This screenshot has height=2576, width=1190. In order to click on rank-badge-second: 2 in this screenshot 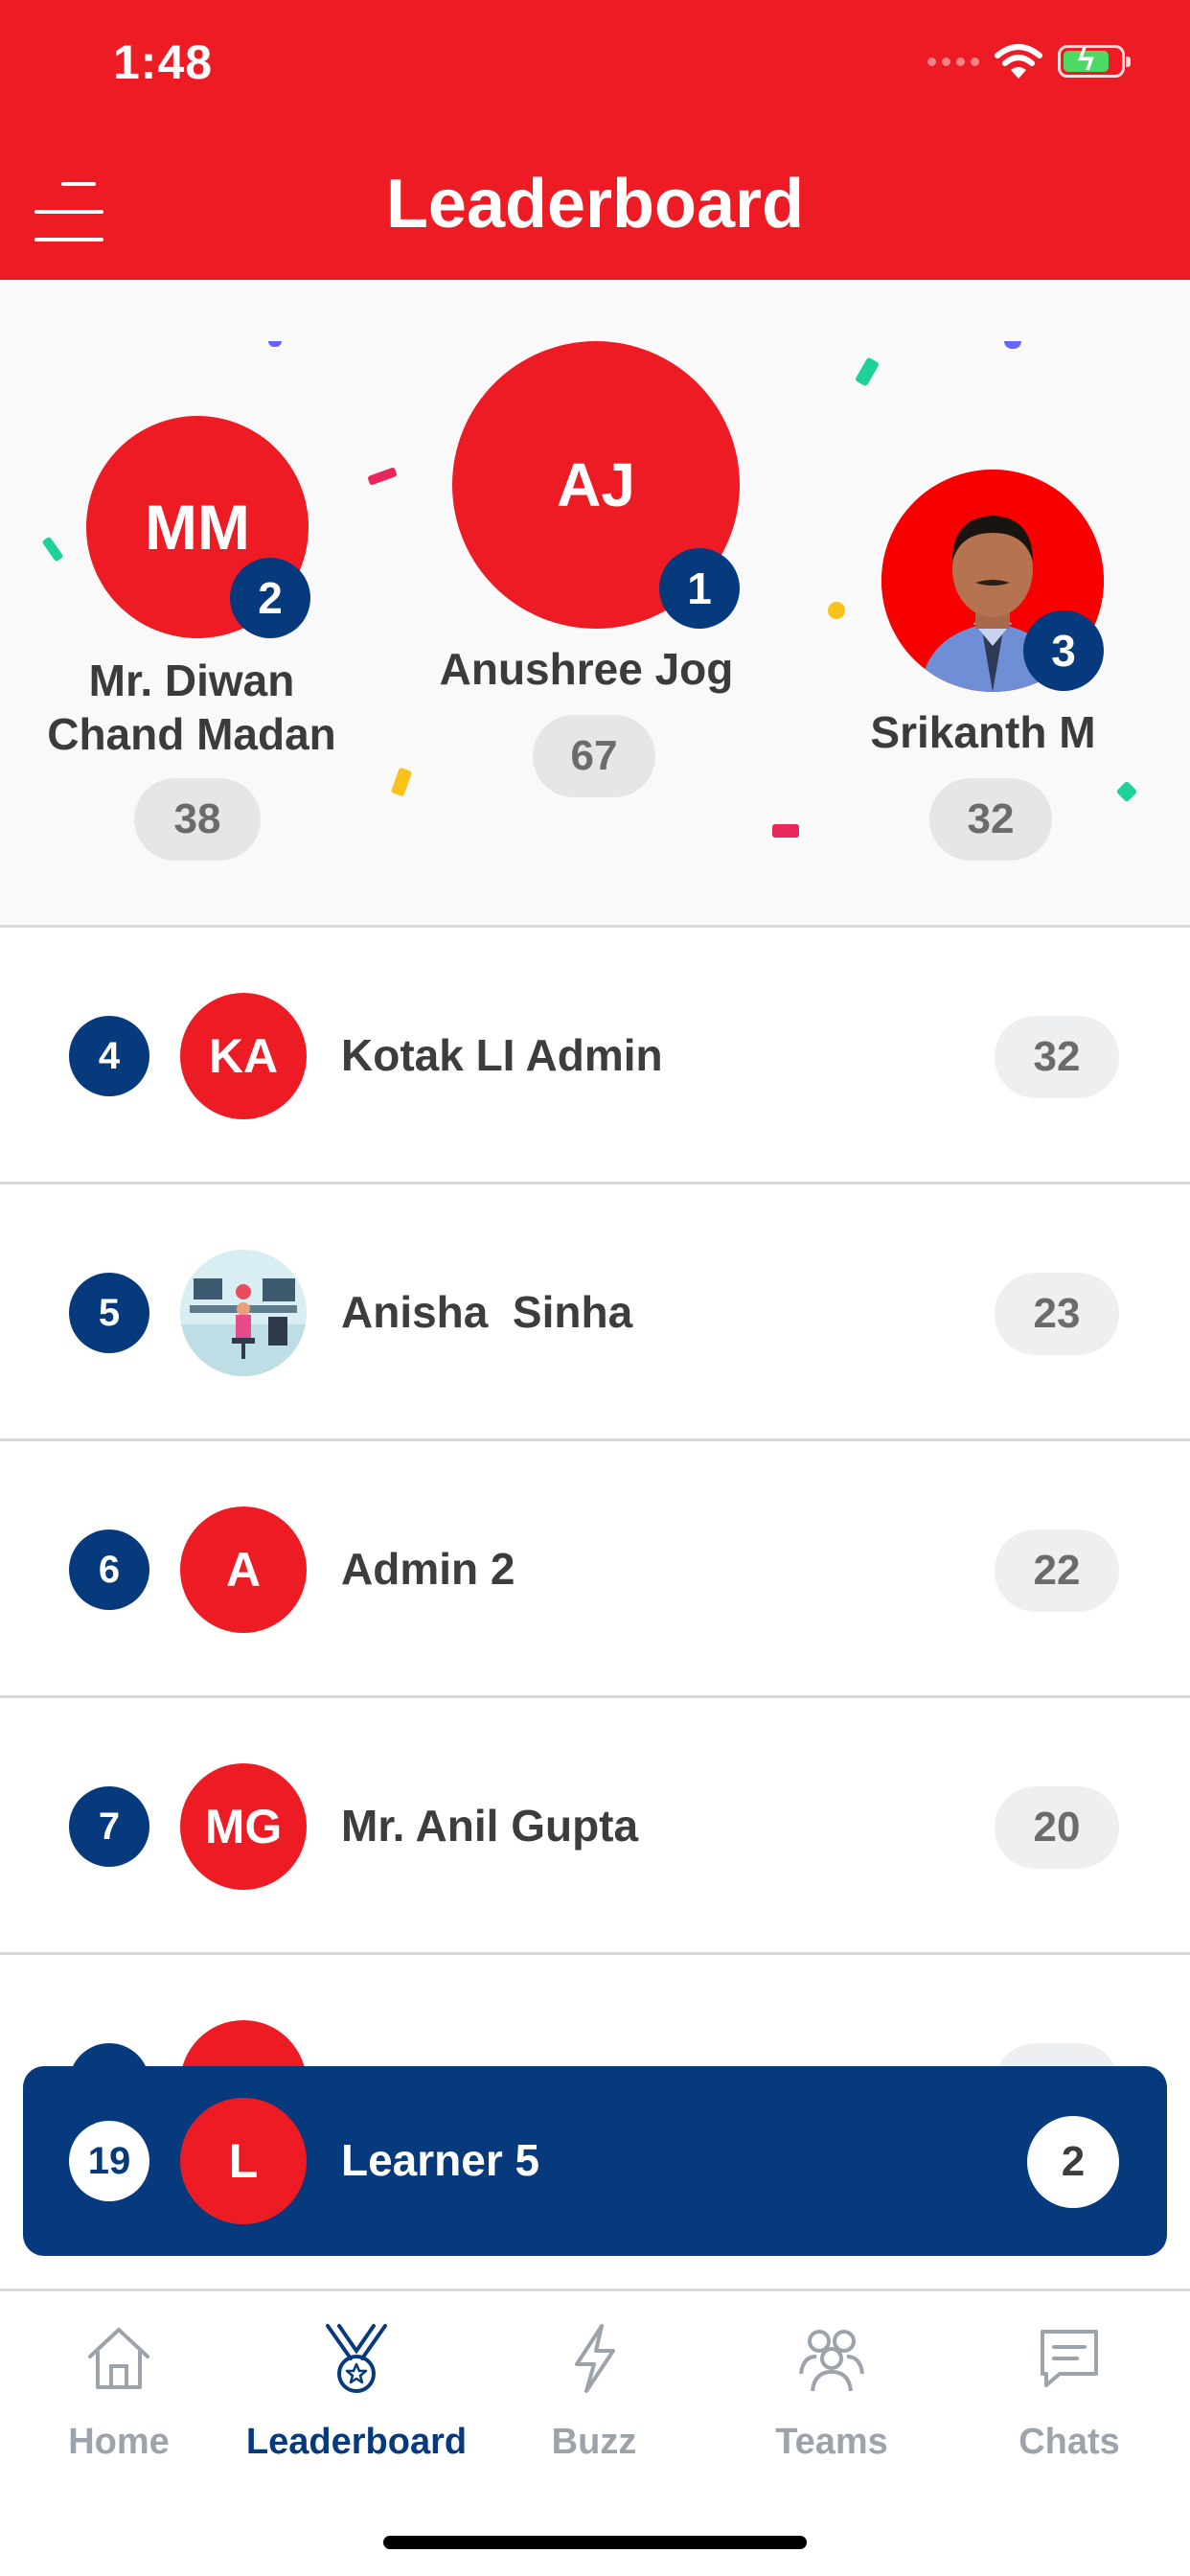, I will do `click(270, 598)`.